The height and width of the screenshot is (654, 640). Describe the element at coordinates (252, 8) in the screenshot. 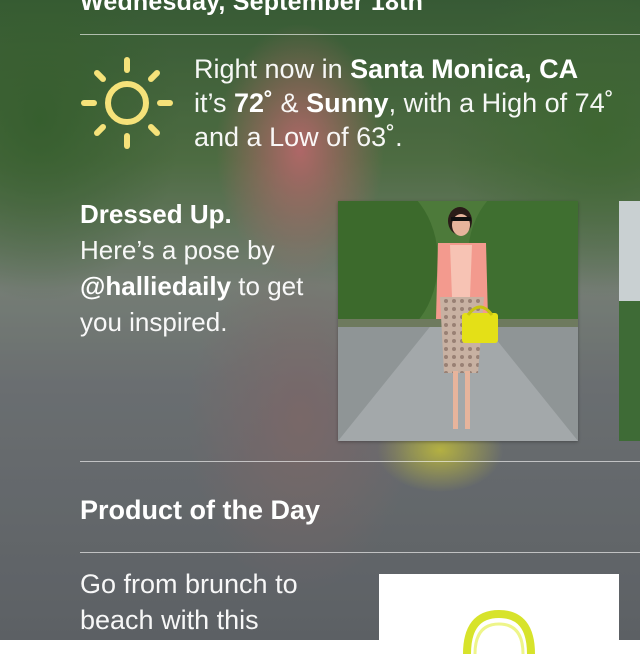

I see `date-heading: Wednesday, September 18th` at that location.